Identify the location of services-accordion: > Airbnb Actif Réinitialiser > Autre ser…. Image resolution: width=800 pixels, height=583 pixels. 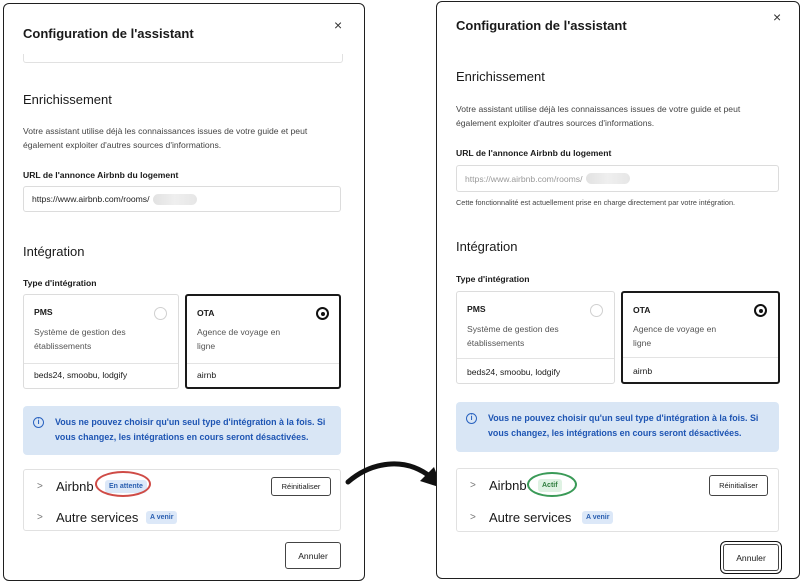
(617, 500).